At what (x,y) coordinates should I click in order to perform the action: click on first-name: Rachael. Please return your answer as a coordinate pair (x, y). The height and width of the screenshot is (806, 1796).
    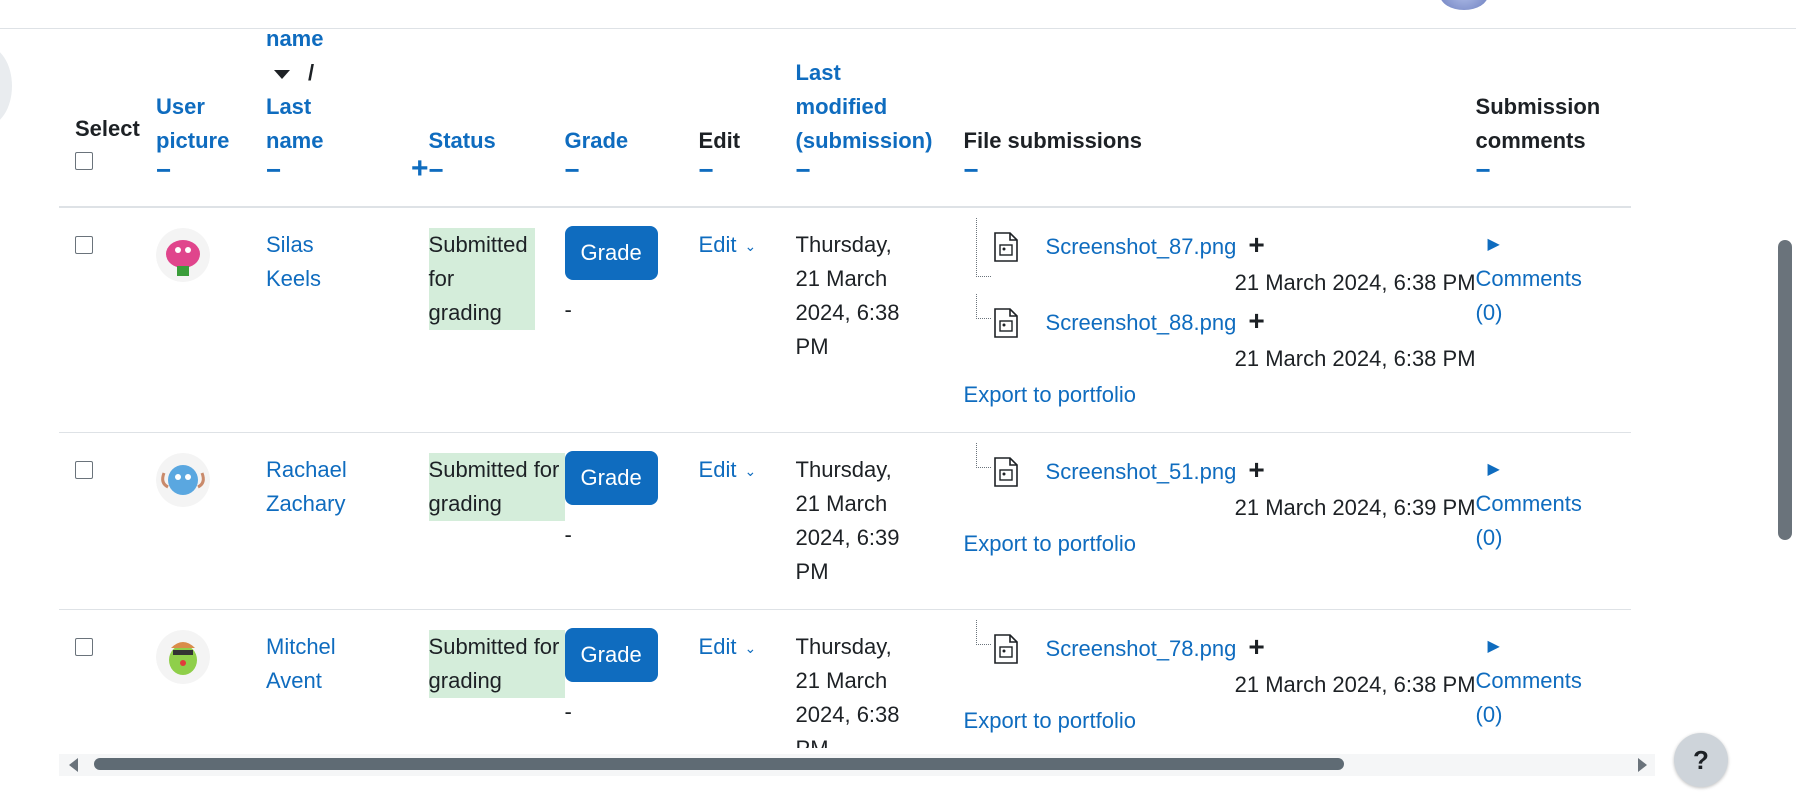
    Looking at the image, I should click on (306, 469).